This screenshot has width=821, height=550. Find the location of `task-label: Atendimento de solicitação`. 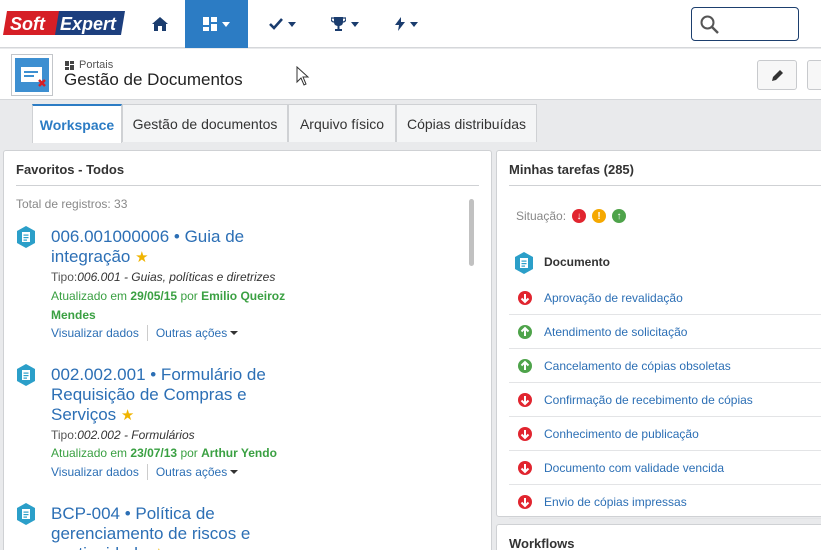

task-label: Atendimento de solicitação is located at coordinates (615, 332).